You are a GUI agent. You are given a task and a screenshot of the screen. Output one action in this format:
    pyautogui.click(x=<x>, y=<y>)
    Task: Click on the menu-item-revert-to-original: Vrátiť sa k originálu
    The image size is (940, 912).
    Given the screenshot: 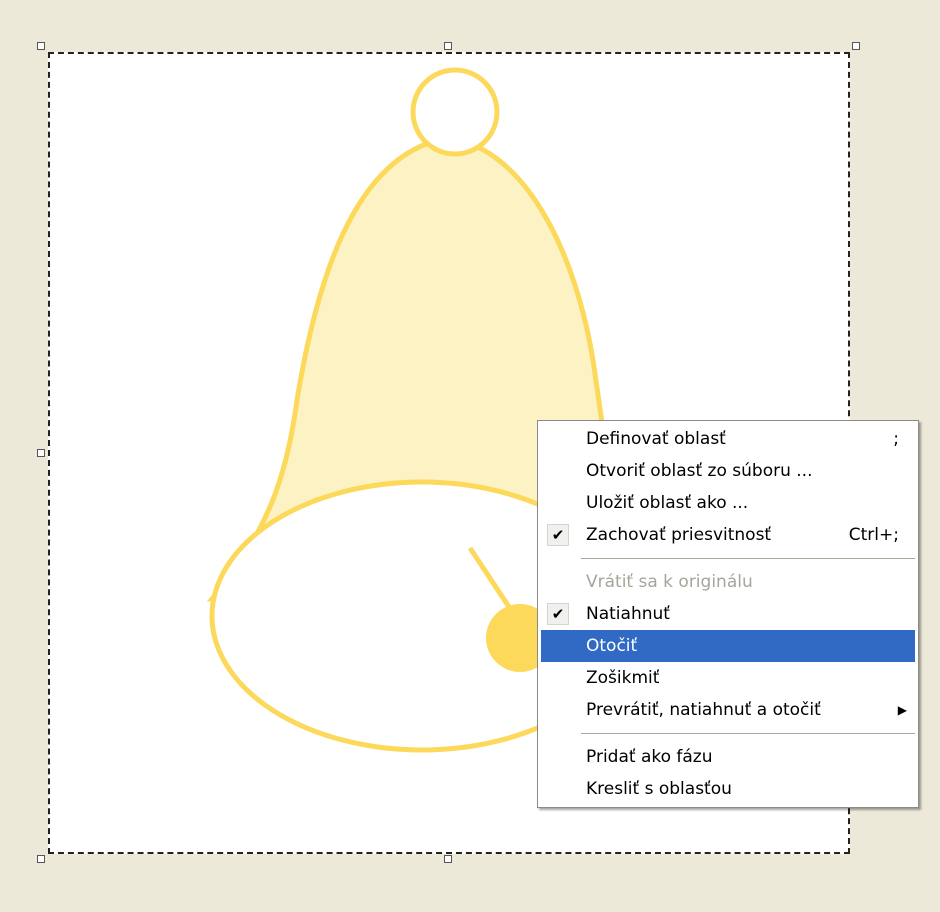 What is the action you would take?
    pyautogui.click(x=728, y=582)
    